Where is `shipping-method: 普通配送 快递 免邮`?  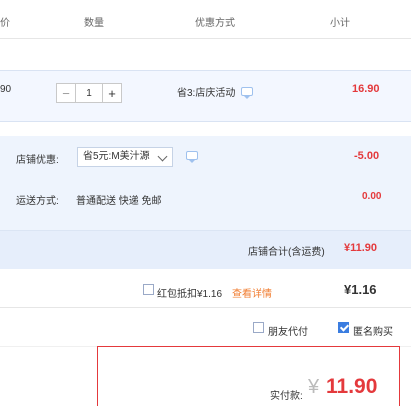 shipping-method: 普通配送 快递 免邮 is located at coordinates (119, 201).